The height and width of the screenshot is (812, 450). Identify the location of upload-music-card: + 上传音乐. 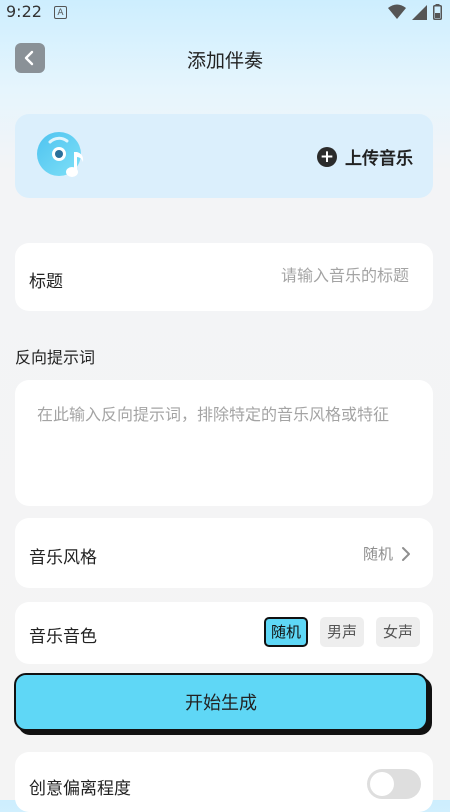
(224, 156).